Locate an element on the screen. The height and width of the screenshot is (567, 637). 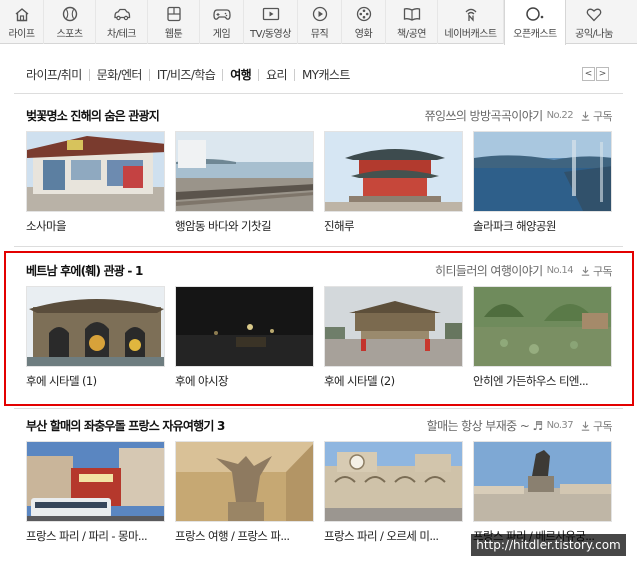
nav-public-sharing: 공익/나눔 is located at coordinates (594, 22).